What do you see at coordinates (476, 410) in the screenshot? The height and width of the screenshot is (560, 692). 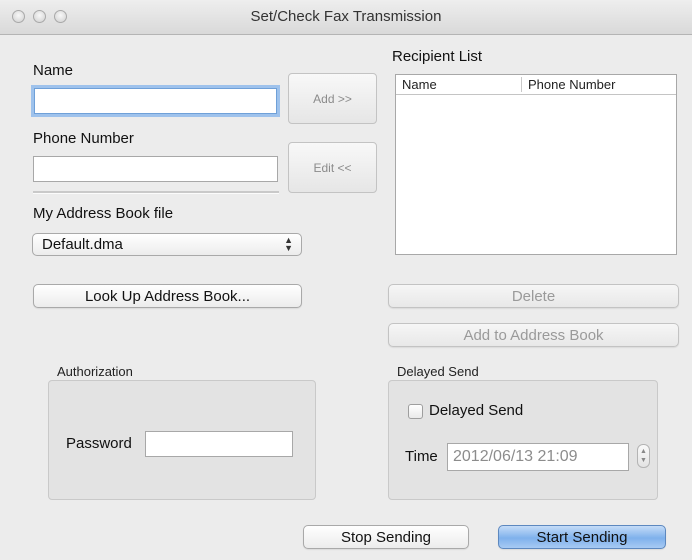 I see `delayed-send-checkbox-label: Delayed Send` at bounding box center [476, 410].